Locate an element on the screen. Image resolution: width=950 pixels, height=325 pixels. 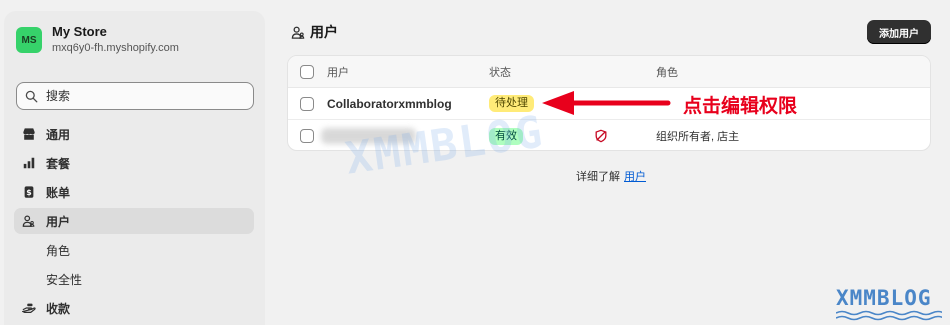
select-all-checkbox is located at coordinates (307, 71).